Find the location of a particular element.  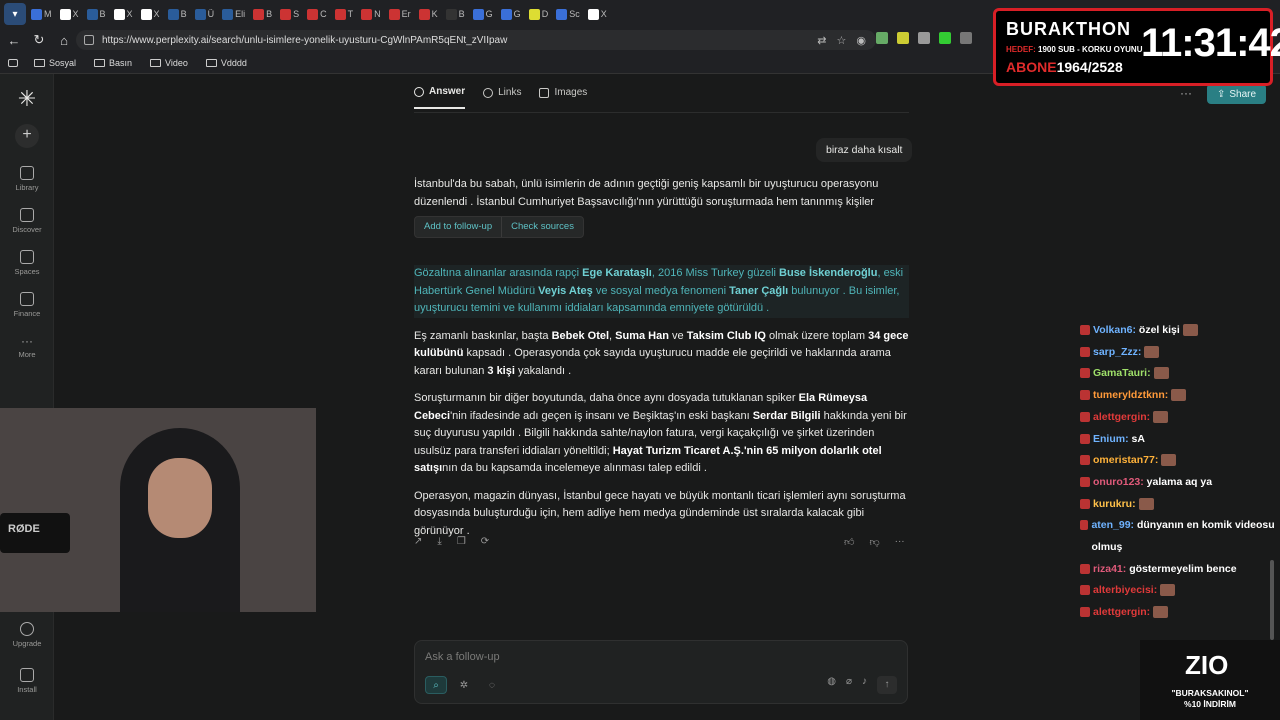

rewrite-icon: ⟳ is located at coordinates (485, 541).